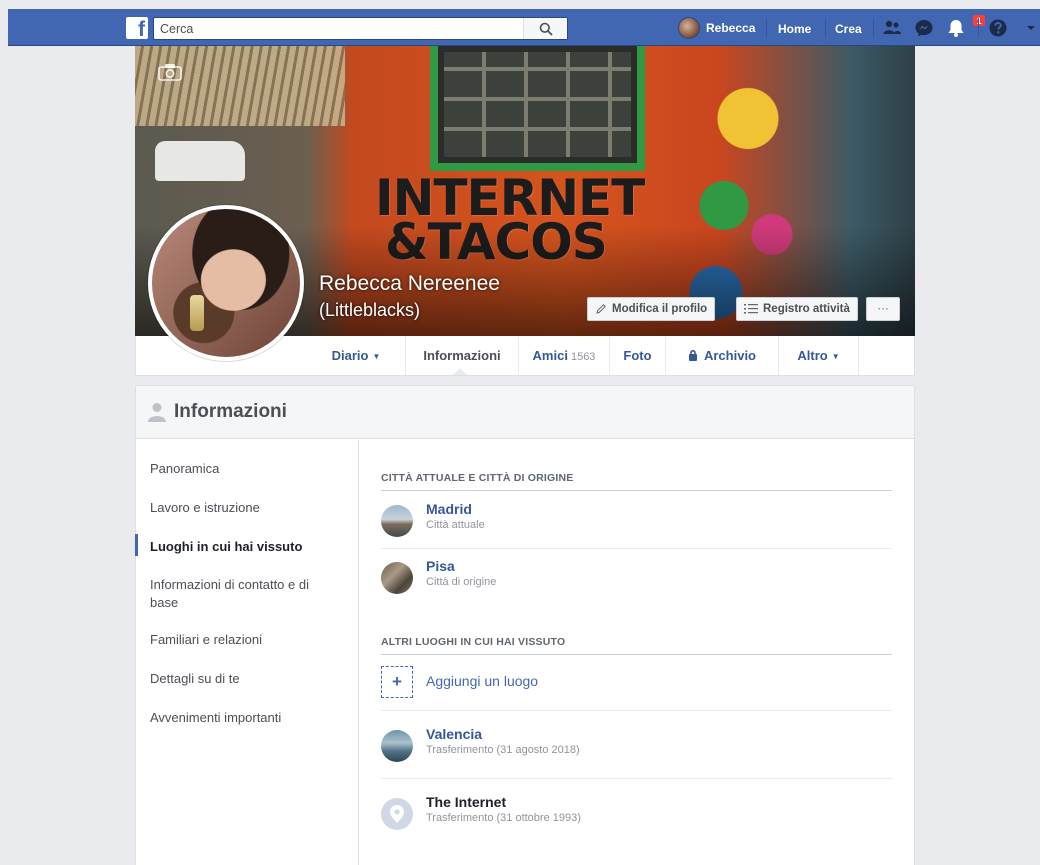  What do you see at coordinates (250, 469) in the screenshot?
I see `sidebar-item-overview: Panoramica` at bounding box center [250, 469].